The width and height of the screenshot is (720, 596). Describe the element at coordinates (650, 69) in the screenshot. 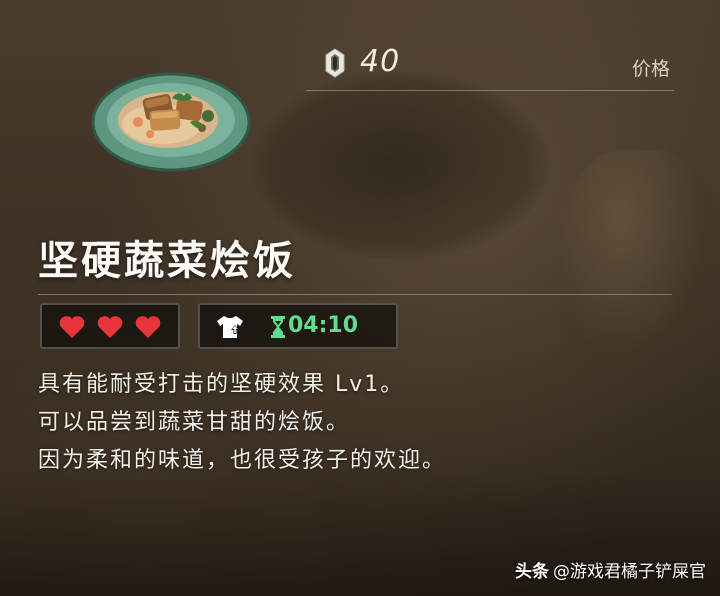

I see `price-label: 价格` at that location.